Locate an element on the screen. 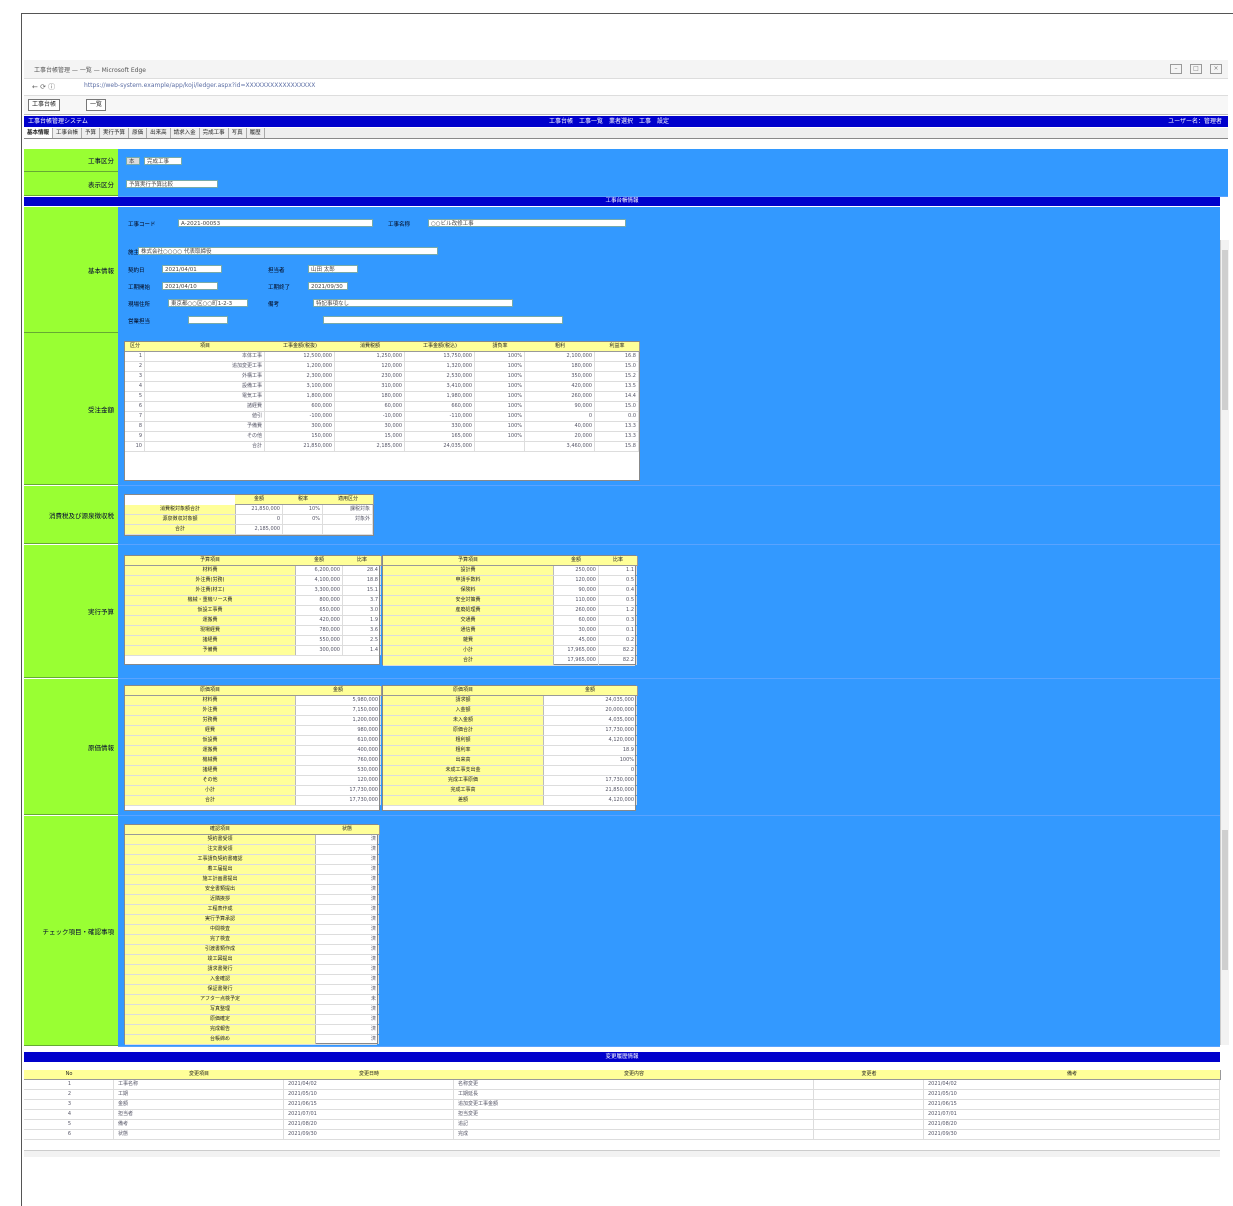 This screenshot has width=1233, height=1206. table-cell: 24,035,000 is located at coordinates (590, 700).